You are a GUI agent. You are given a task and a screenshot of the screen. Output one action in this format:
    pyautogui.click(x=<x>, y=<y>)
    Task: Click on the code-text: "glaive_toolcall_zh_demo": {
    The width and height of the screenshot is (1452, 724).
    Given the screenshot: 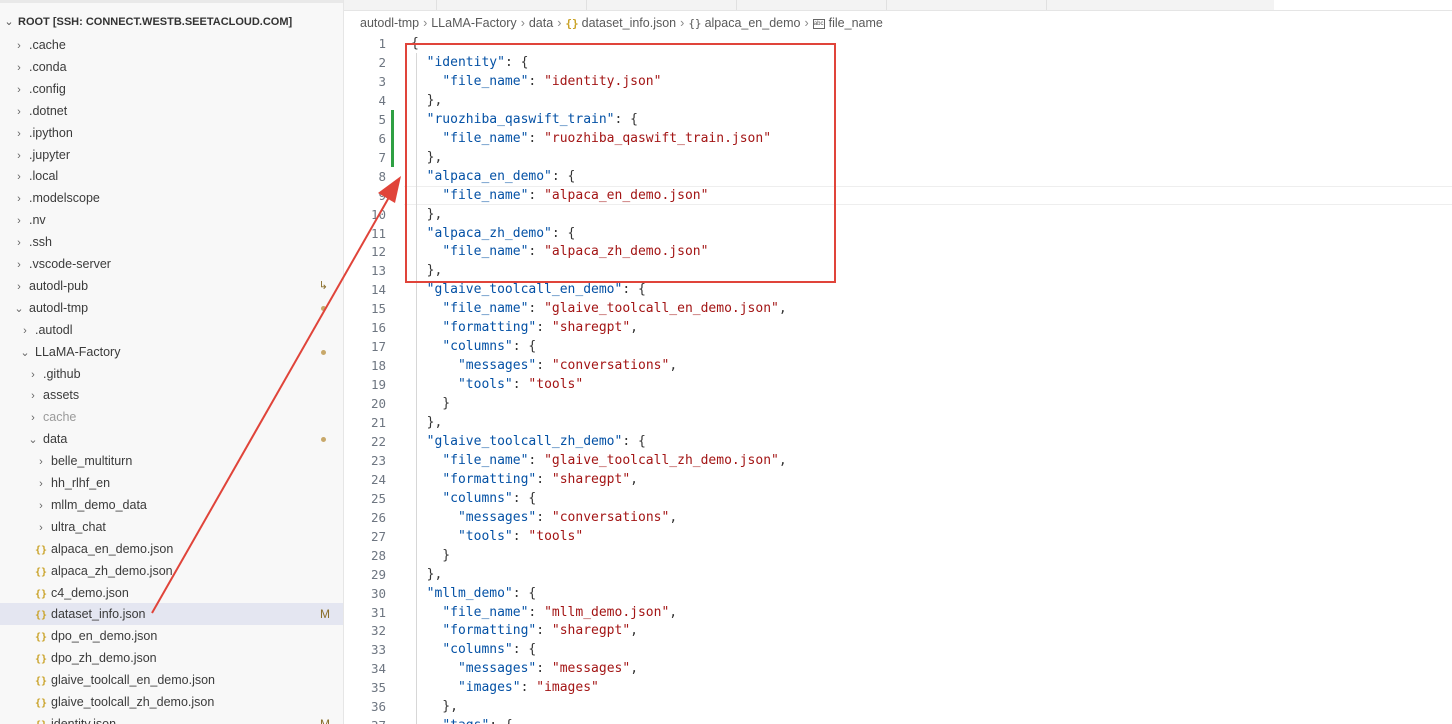 What is the action you would take?
    pyautogui.click(x=536, y=441)
    